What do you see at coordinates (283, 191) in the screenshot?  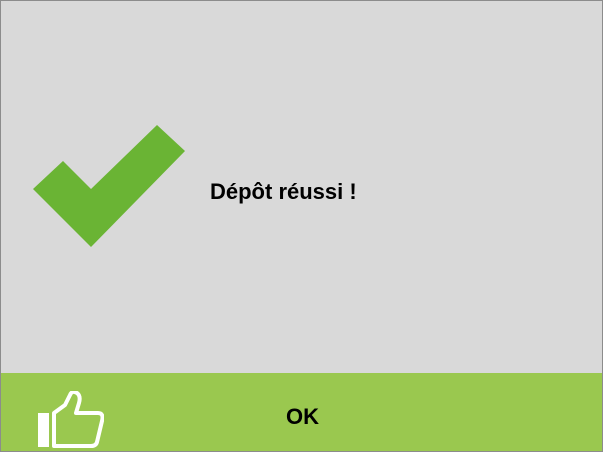 I see `success-message: Dépôt réussi !` at bounding box center [283, 191].